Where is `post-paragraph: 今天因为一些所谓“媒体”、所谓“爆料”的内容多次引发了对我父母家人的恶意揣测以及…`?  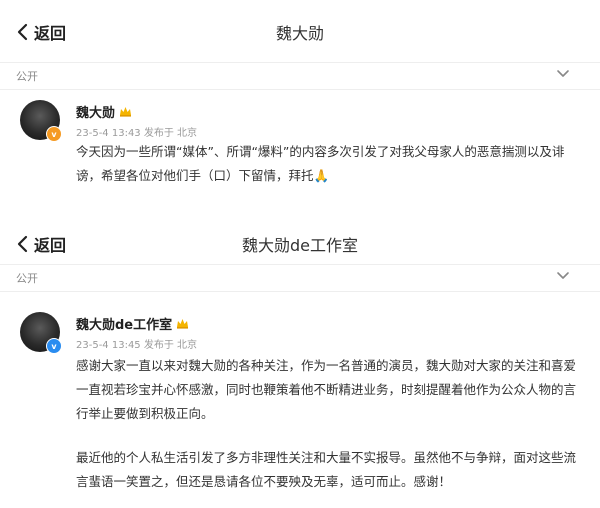
post-paragraph: 今天因为一些所谓“媒体”、所谓“爆料”的内容多次引发了对我父母家人的恶意揣测以及… is located at coordinates (320, 163).